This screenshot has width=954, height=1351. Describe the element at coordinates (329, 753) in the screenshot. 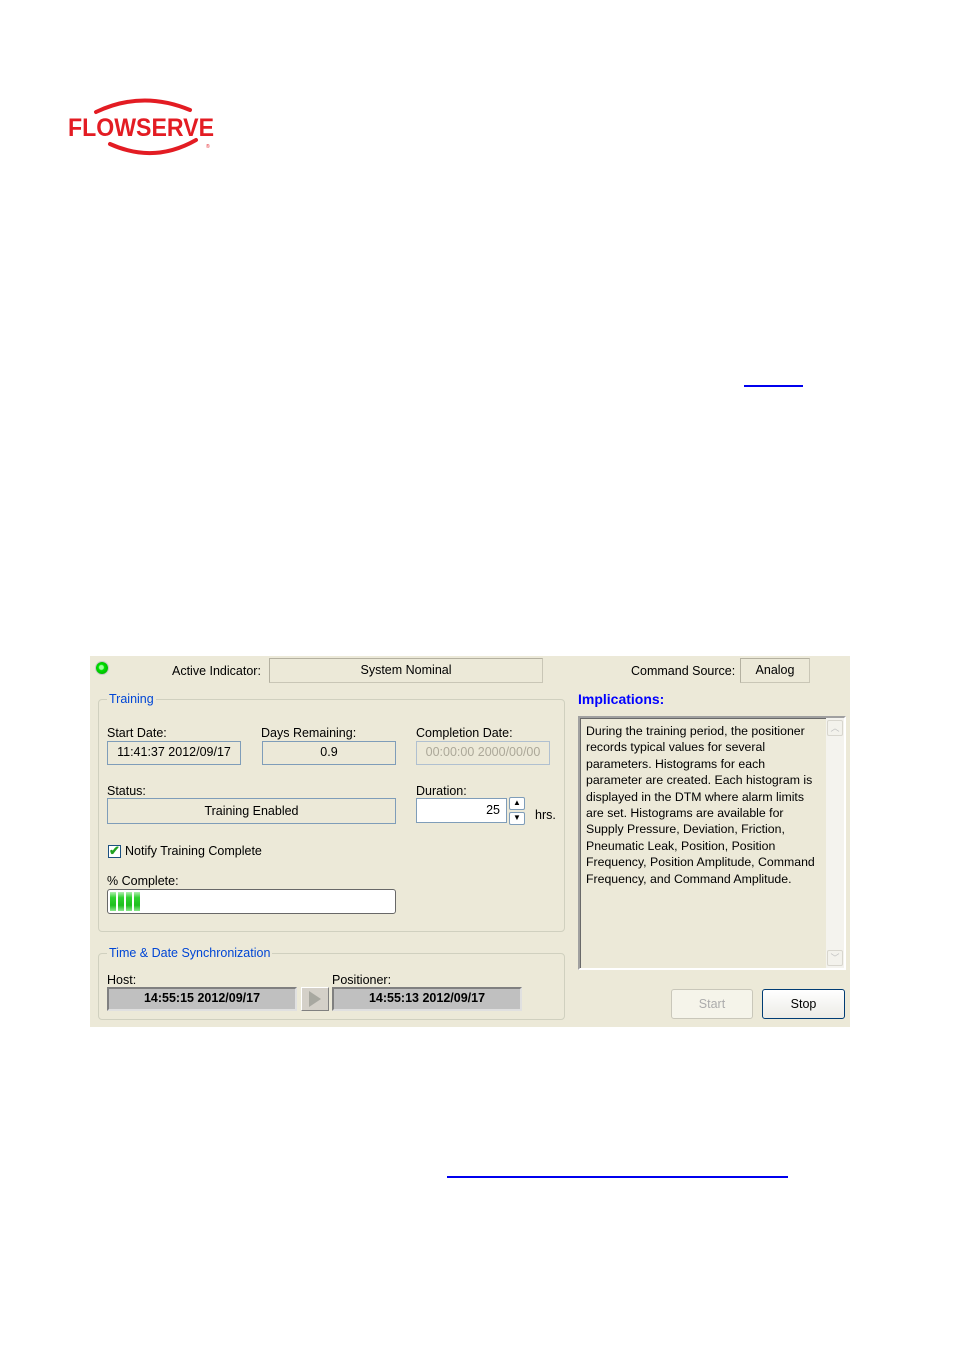

I see `days-remaining-field: 0.9` at that location.